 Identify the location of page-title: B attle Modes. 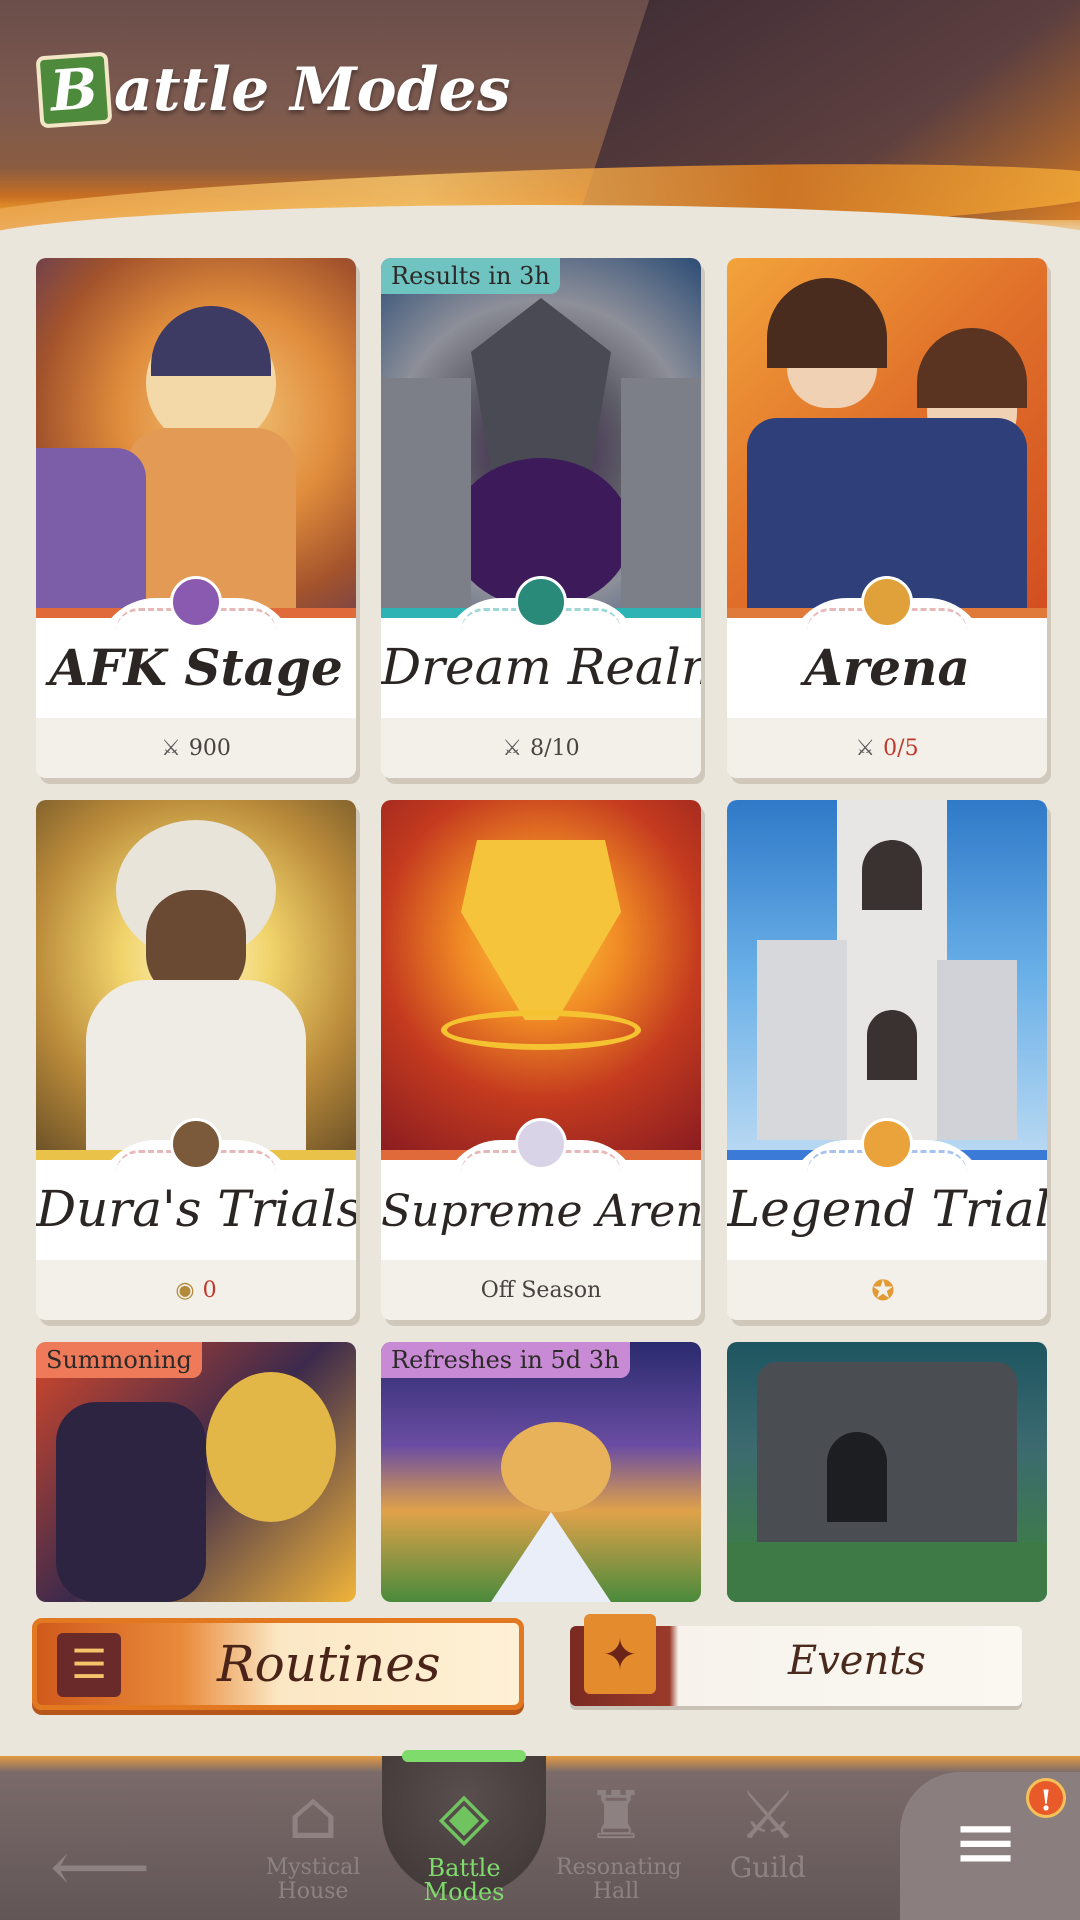
(273, 90).